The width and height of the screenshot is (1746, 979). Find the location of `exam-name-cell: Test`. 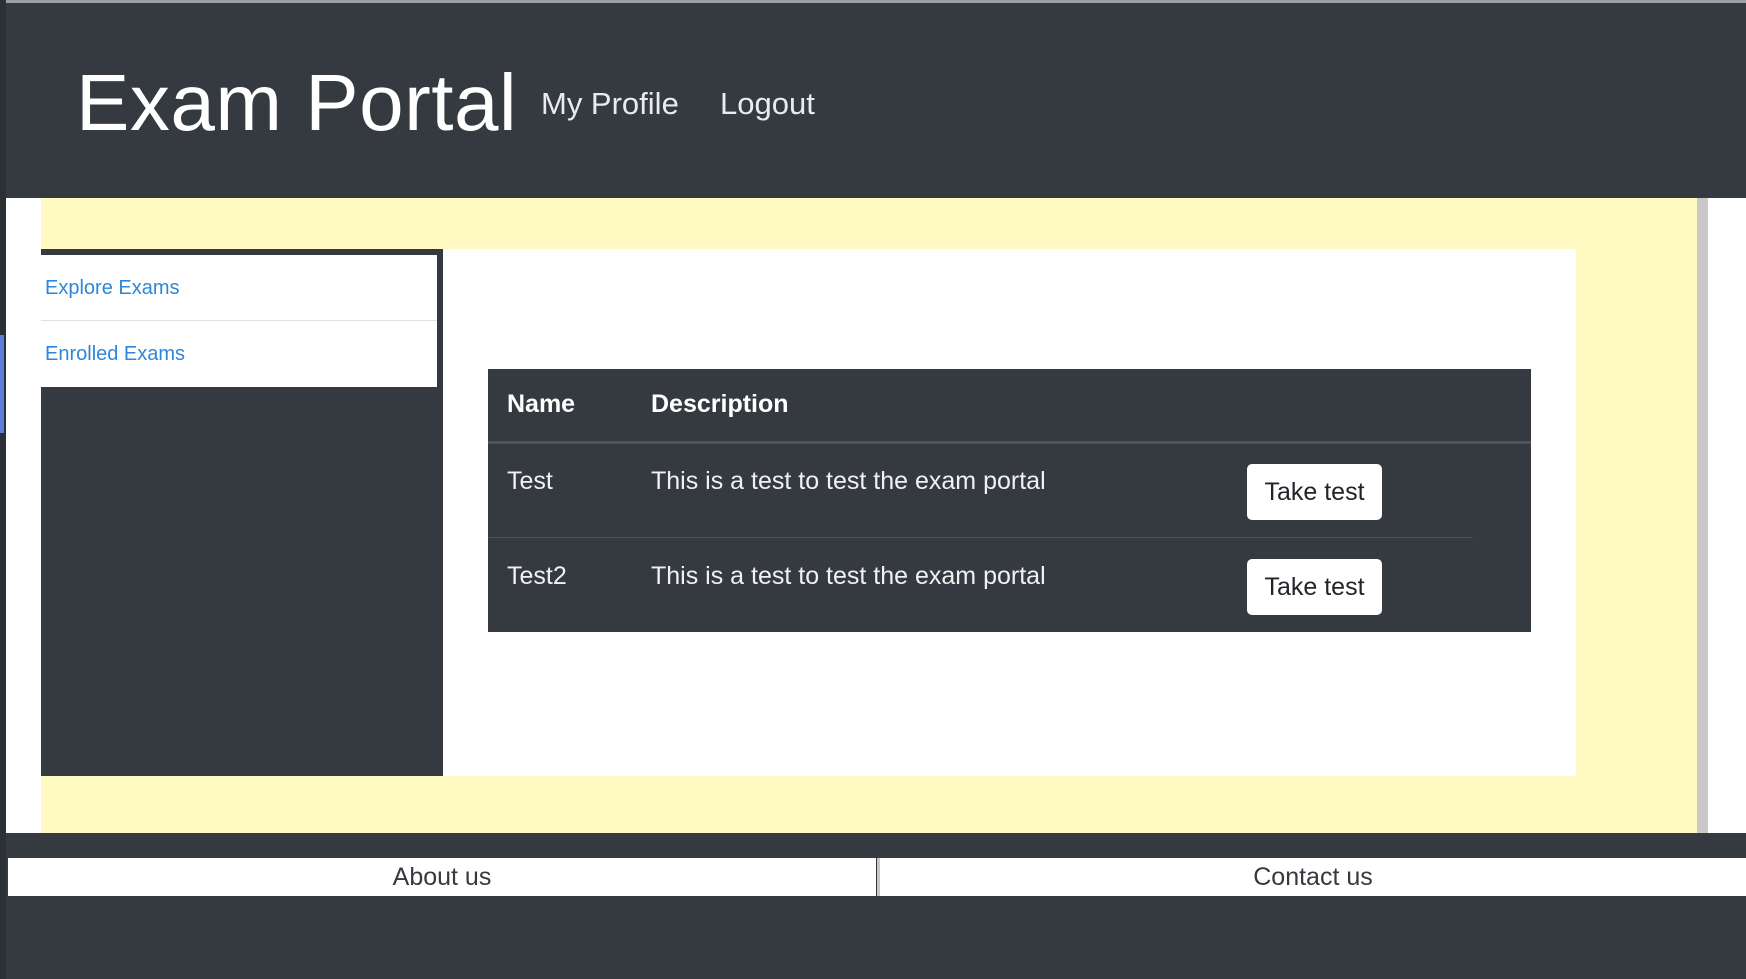

exam-name-cell: Test is located at coordinates (530, 481).